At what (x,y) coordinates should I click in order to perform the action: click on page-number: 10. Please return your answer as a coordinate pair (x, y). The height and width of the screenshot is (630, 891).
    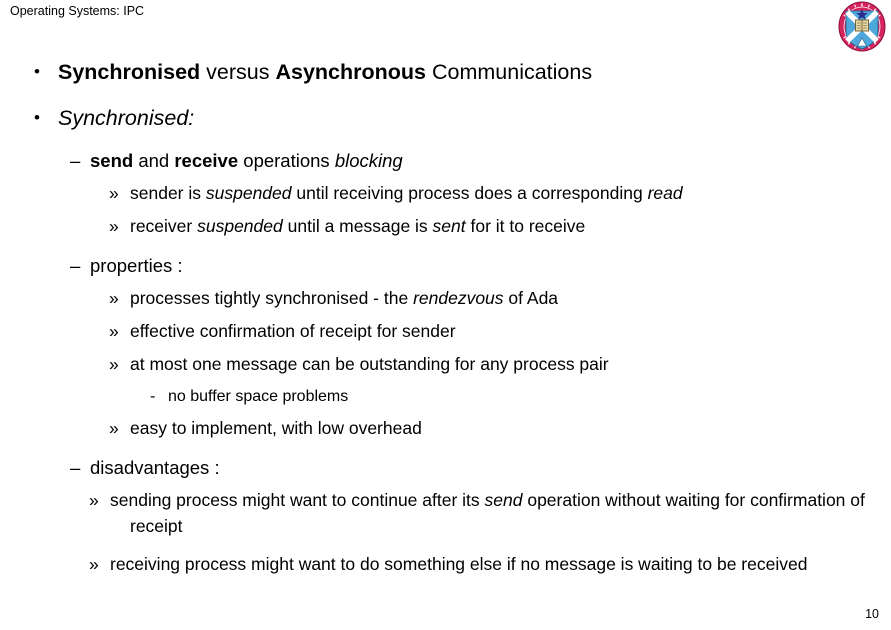
    Looking at the image, I should click on (872, 614).